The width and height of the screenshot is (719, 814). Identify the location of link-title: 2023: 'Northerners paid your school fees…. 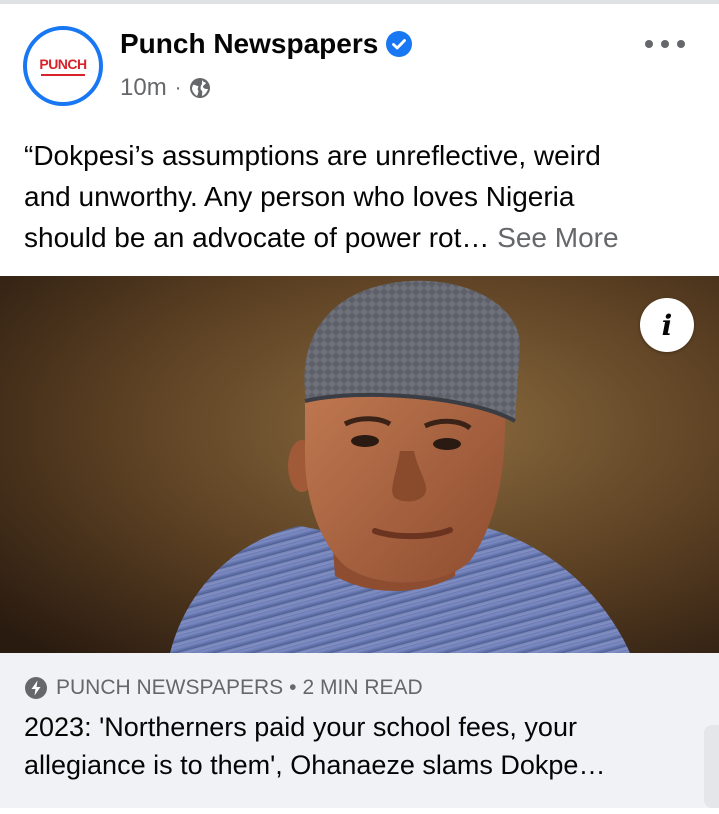
(361, 746).